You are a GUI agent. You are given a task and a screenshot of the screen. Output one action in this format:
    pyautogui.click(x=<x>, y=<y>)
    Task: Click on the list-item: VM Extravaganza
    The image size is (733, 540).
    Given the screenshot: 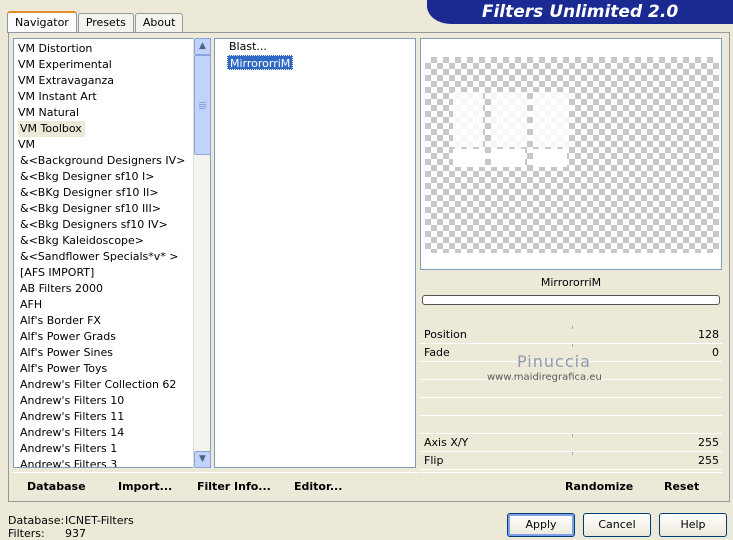 What is the action you would take?
    pyautogui.click(x=66, y=81)
    